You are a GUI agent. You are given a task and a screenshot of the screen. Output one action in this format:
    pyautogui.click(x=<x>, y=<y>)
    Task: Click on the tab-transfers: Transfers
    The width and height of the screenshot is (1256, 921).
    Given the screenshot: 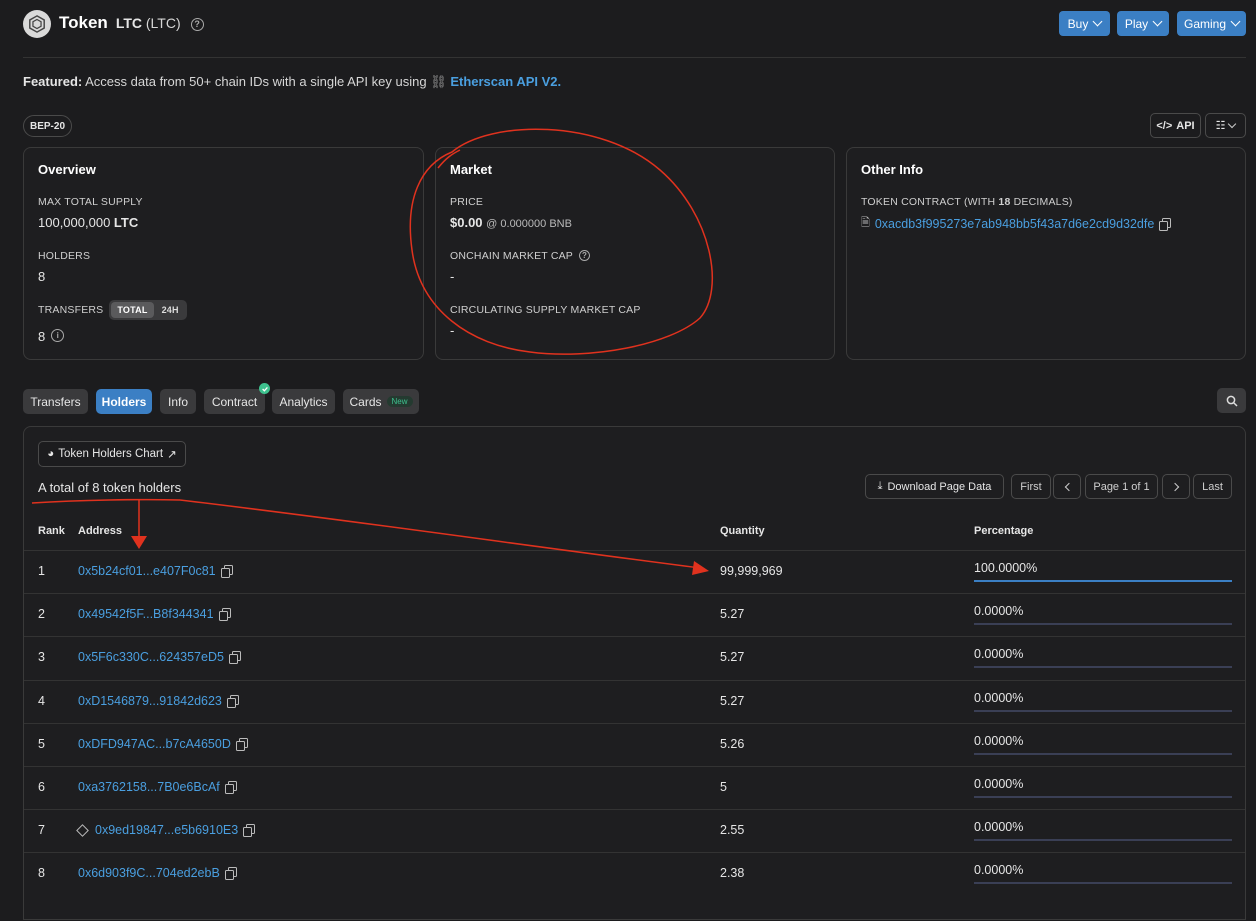 What is the action you would take?
    pyautogui.click(x=55, y=401)
    